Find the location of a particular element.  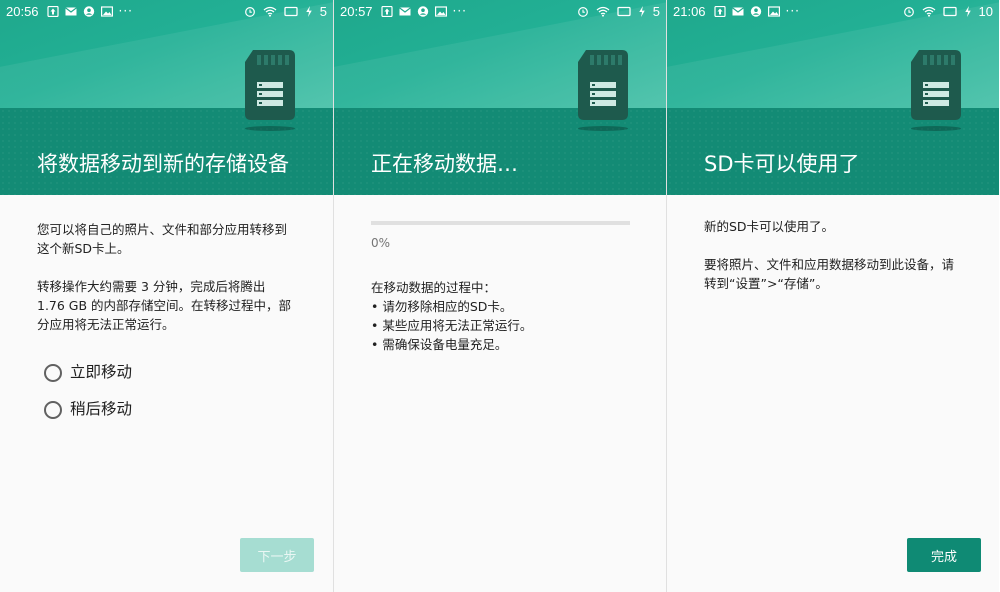

hero-header: 20:56 ··· 5 将数据移动到新的存储设备 is located at coordinates (166, 97).